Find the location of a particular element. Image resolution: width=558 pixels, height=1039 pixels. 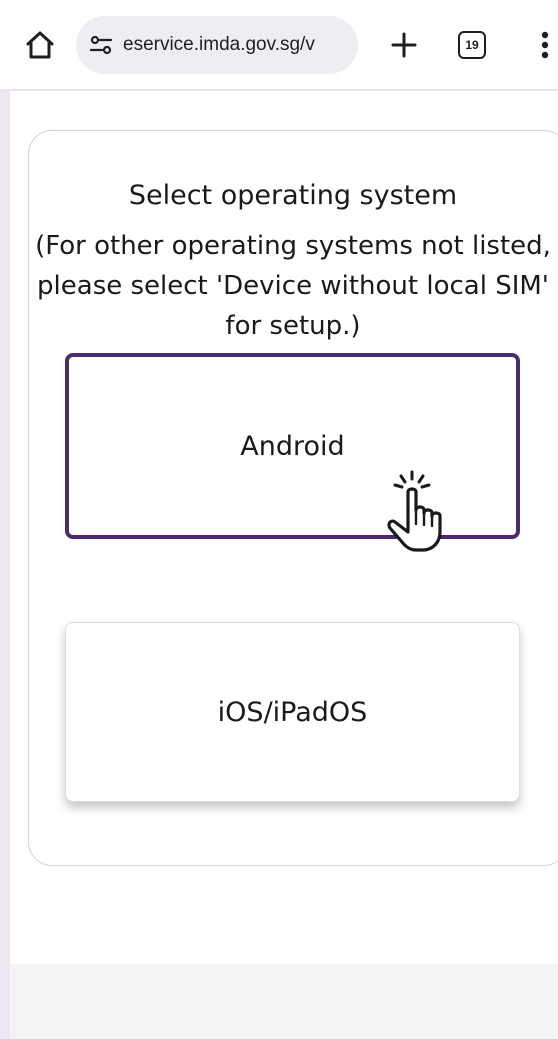

page-footer is located at coordinates (284, 1001).